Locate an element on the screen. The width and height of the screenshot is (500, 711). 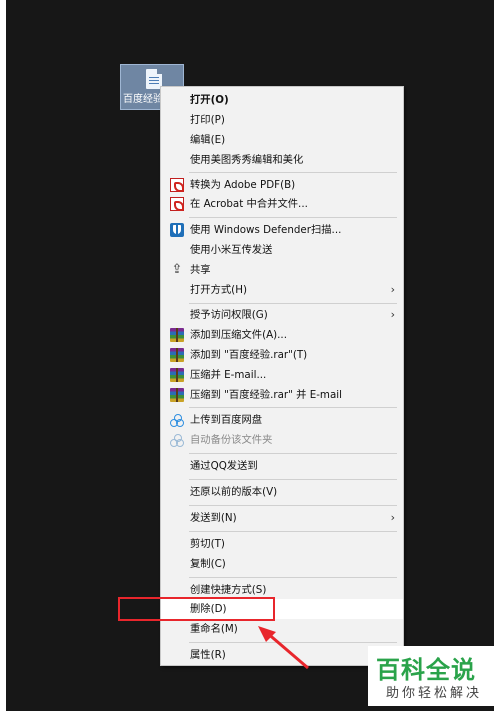
watermark-subtitle: 助你轻松解决 is located at coordinates (434, 693).